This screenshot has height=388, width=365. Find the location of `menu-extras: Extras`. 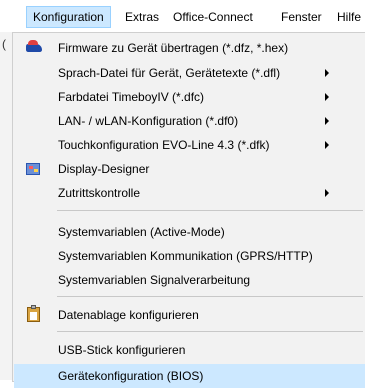

menu-extras: Extras is located at coordinates (142, 17).